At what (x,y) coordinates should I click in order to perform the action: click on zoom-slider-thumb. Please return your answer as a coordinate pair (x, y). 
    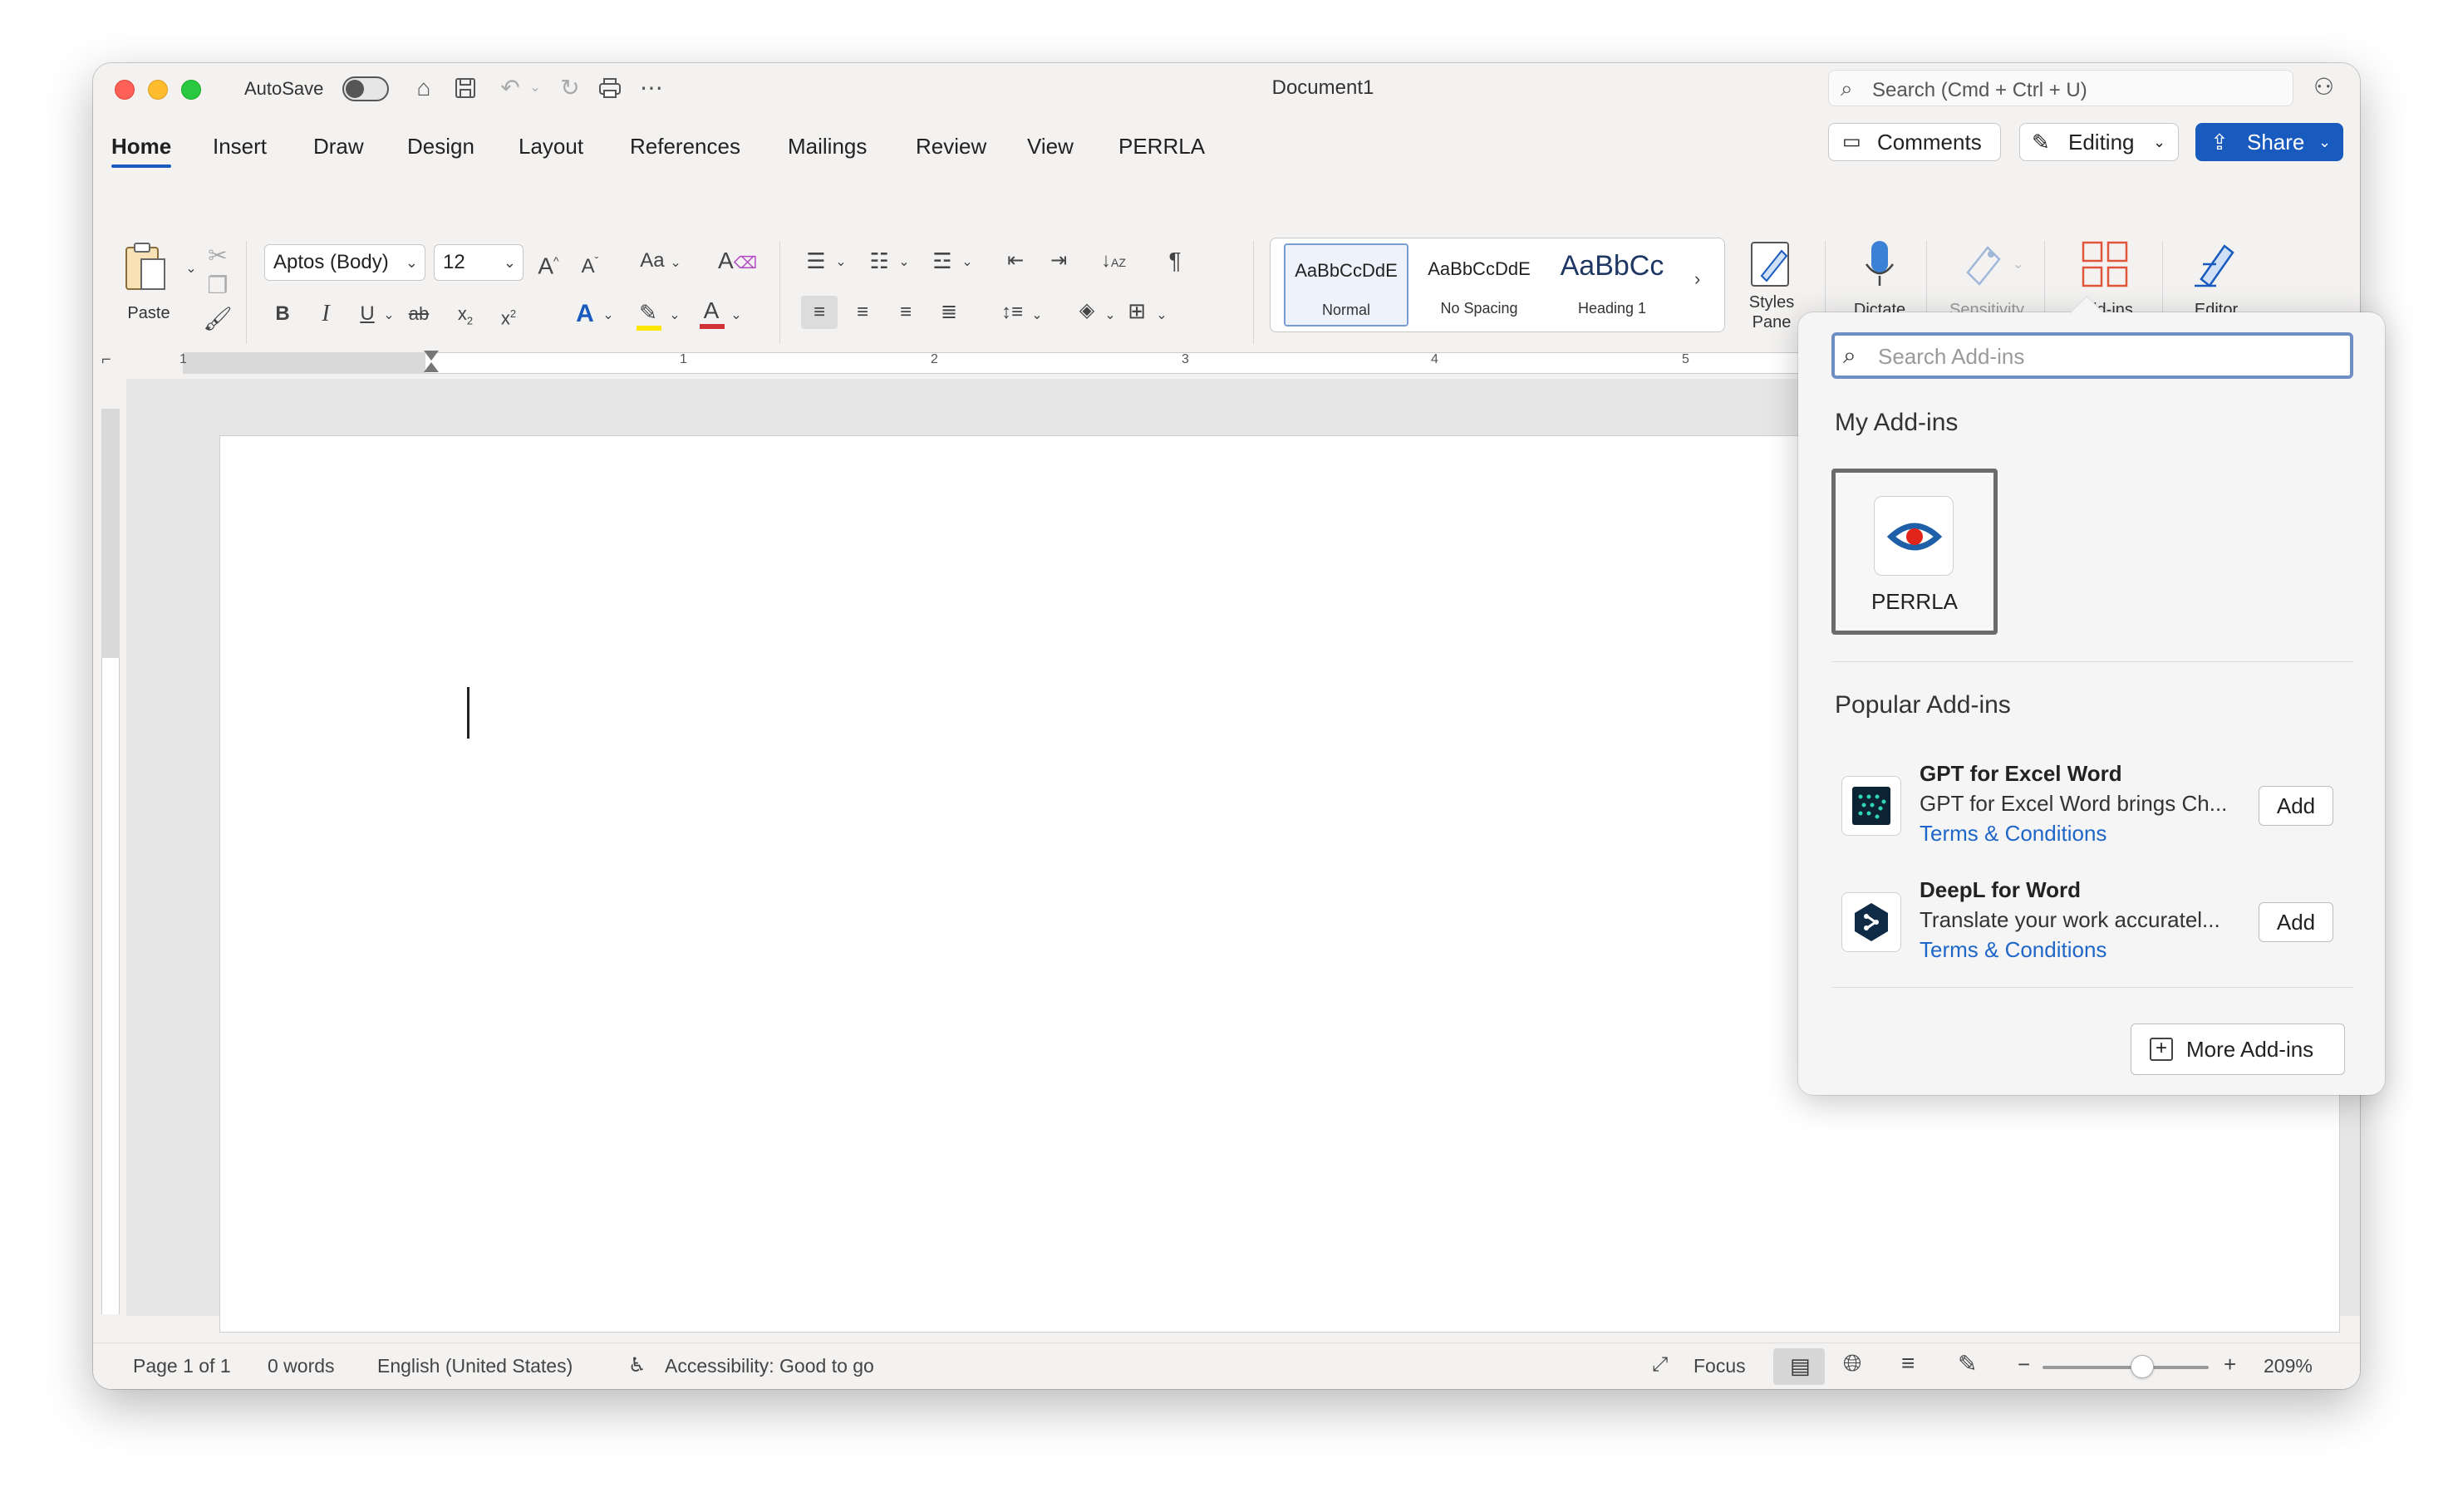
    Looking at the image, I should click on (2142, 1366).